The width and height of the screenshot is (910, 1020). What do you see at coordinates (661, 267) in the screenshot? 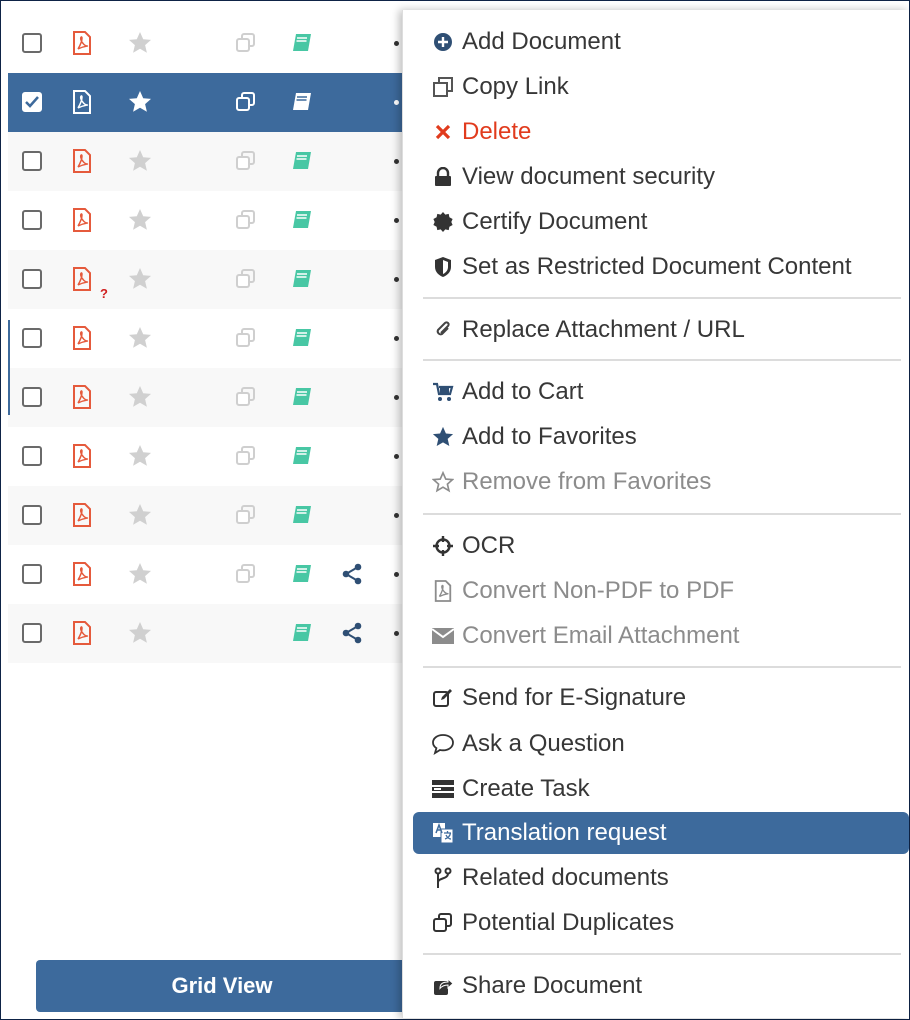
I see `menu-item-restricted: Set as Restricted Document Content` at bounding box center [661, 267].